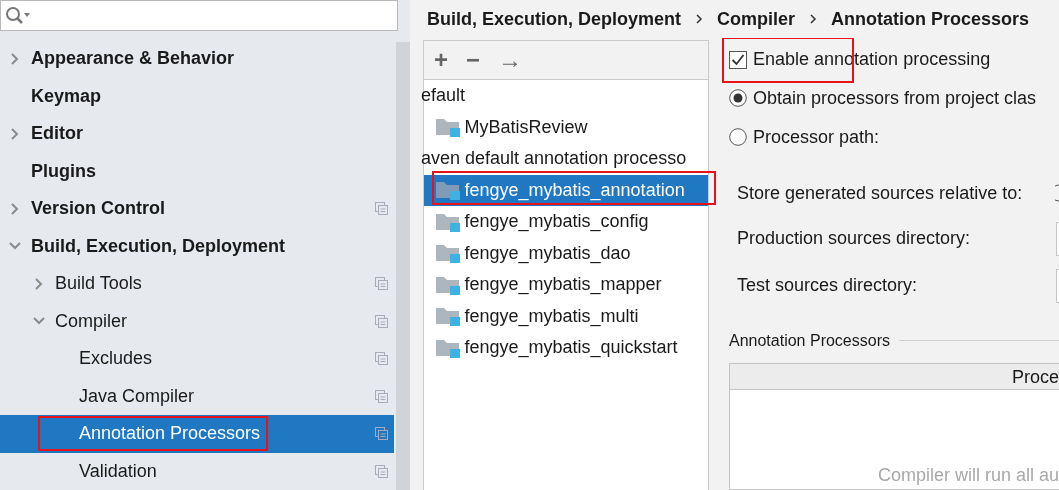  Describe the element at coordinates (738, 59) in the screenshot. I see `checkbox` at that location.